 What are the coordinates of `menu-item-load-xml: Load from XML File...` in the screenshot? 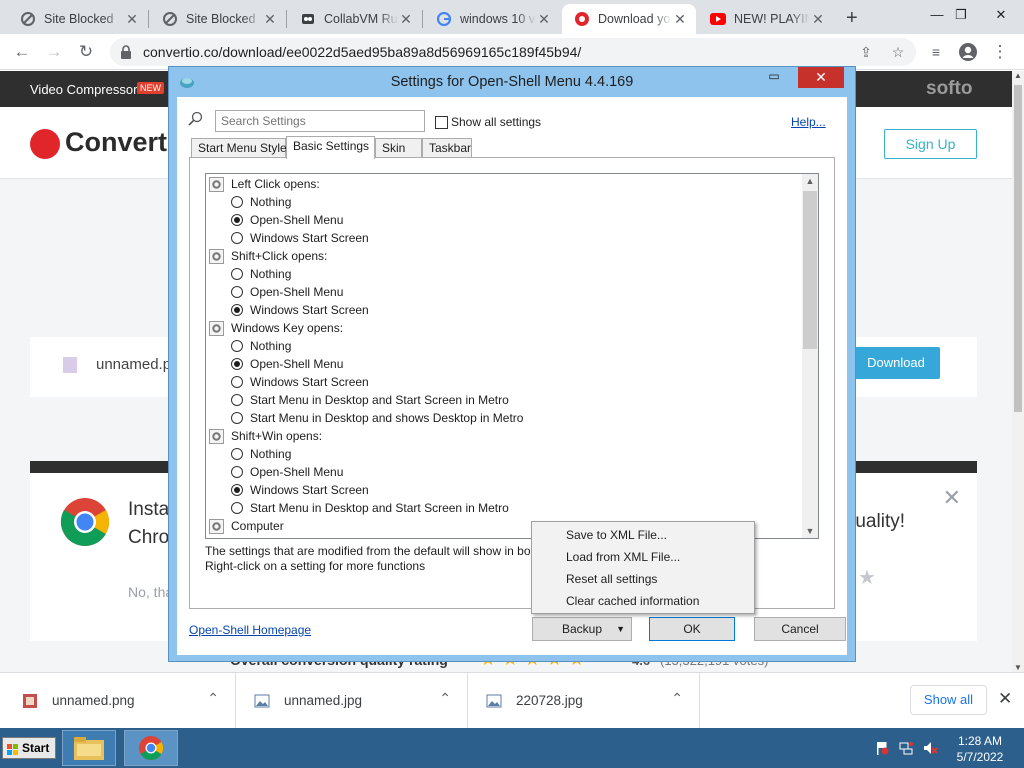 It's located at (643, 557).